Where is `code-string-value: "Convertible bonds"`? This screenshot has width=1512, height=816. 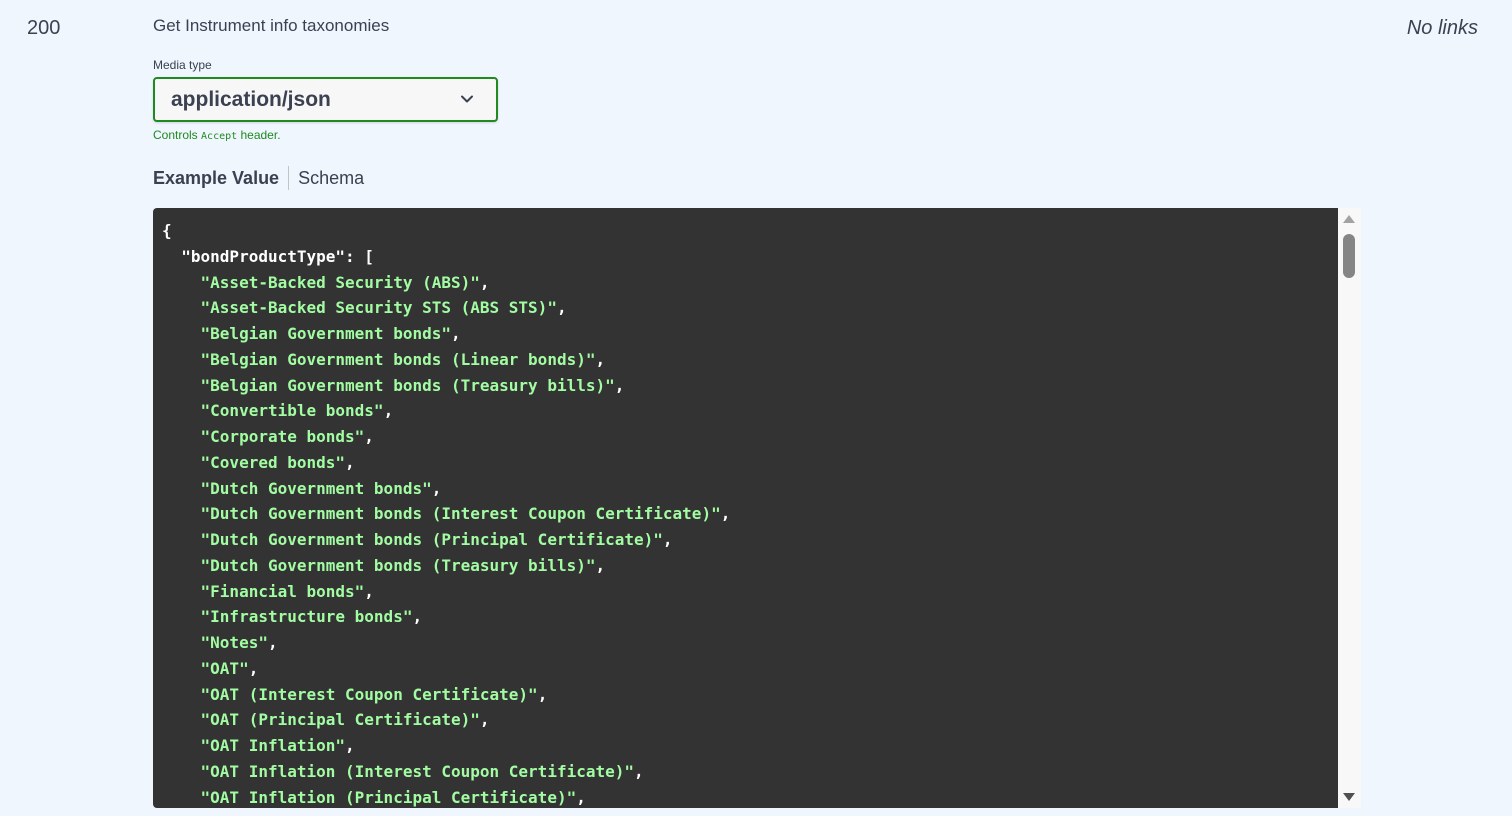
code-string-value: "Convertible bonds" is located at coordinates (292, 411).